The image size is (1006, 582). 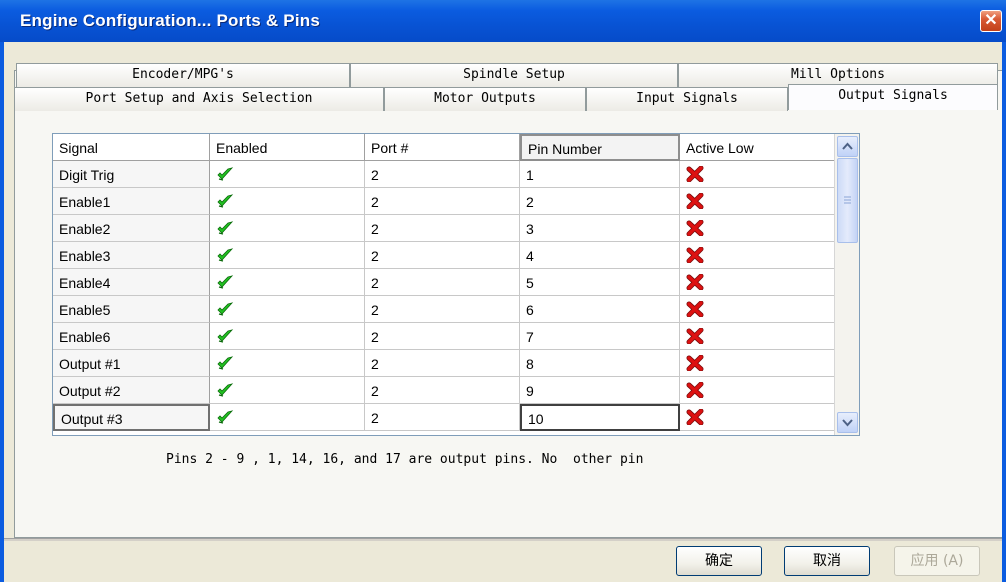 I want to click on scroll-thumb, so click(x=847, y=200).